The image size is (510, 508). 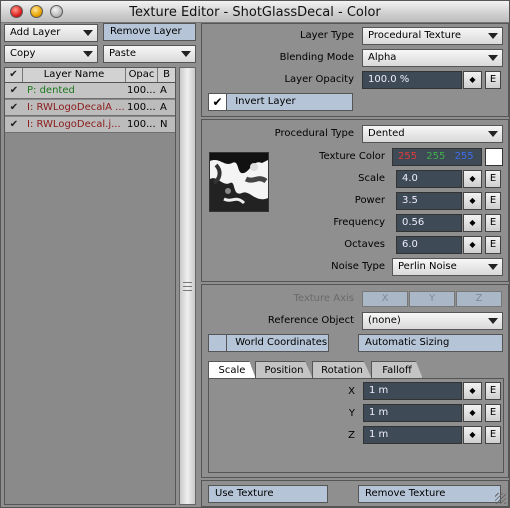 I want to click on power-input: 3.5, so click(x=429, y=201).